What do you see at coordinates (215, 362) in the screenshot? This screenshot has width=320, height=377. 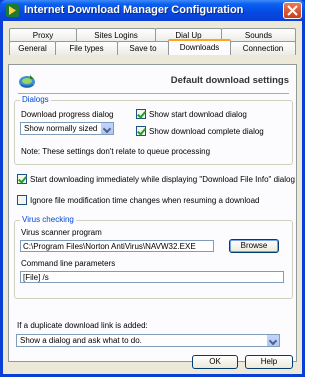 I see `ok-button: OK` at bounding box center [215, 362].